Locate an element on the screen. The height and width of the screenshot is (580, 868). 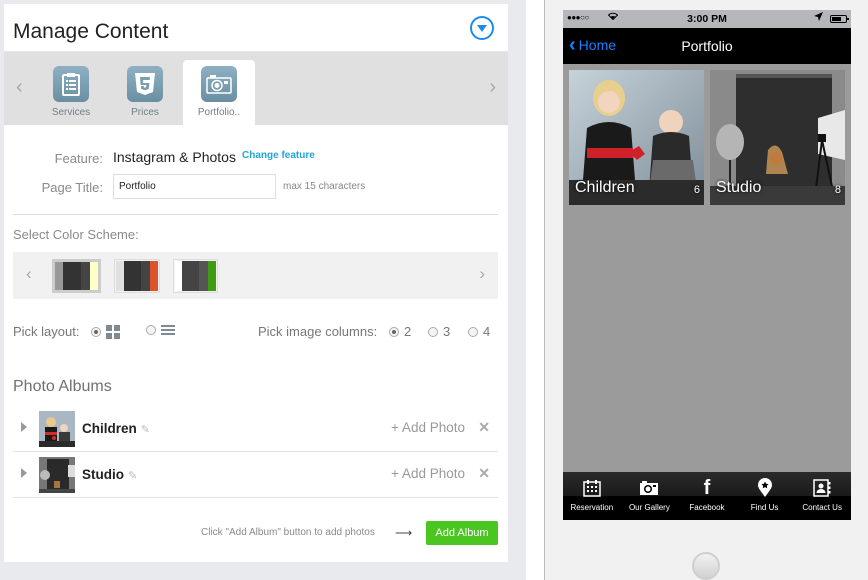
tabbar-contact-us: Contact Us is located at coordinates (822, 496).